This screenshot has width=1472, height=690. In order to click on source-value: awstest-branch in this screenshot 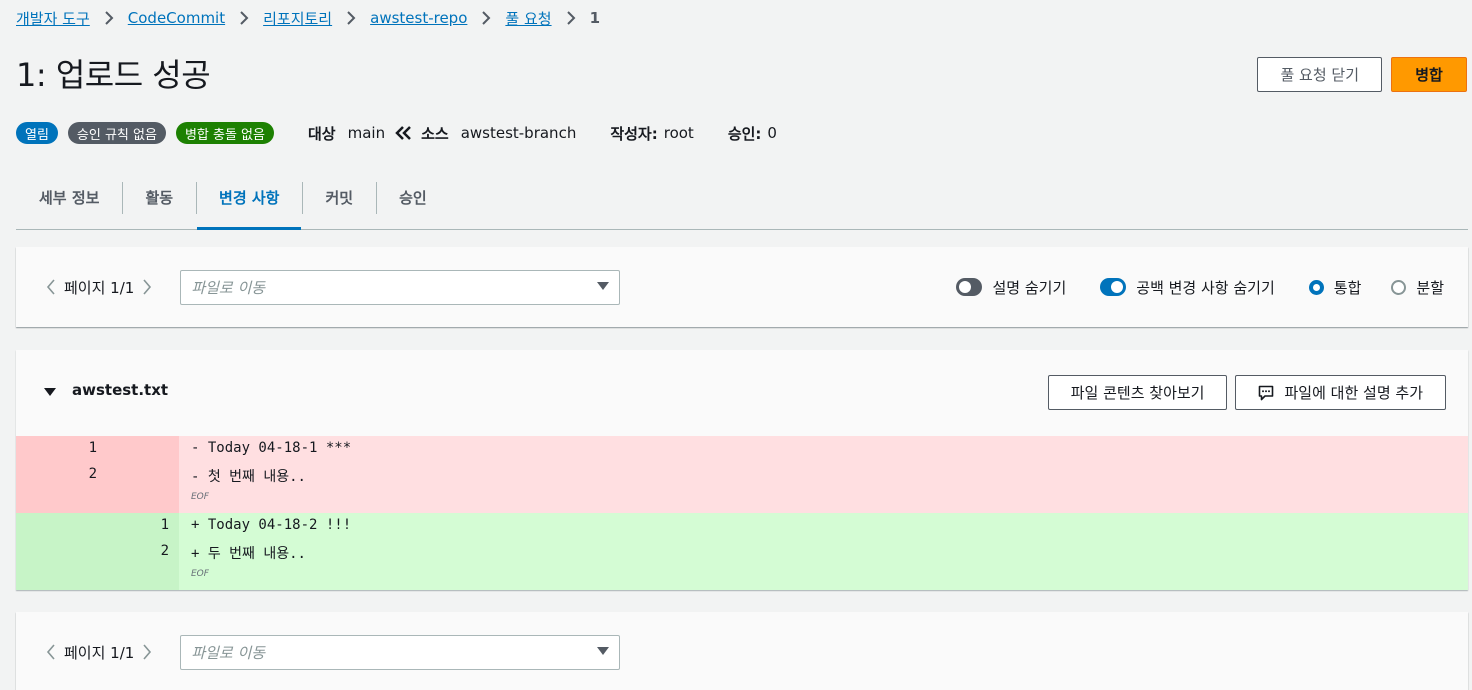, I will do `click(518, 133)`.